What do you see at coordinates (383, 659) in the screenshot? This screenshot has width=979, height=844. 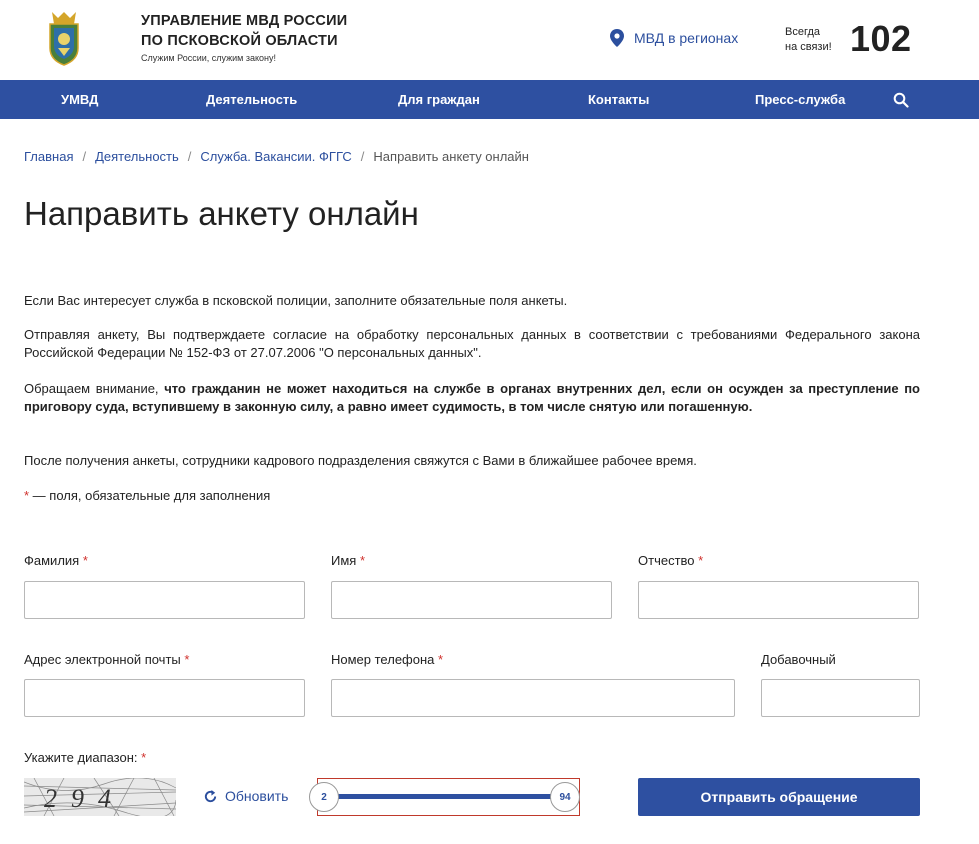 I see `phone-label-text: Номер телефона` at bounding box center [383, 659].